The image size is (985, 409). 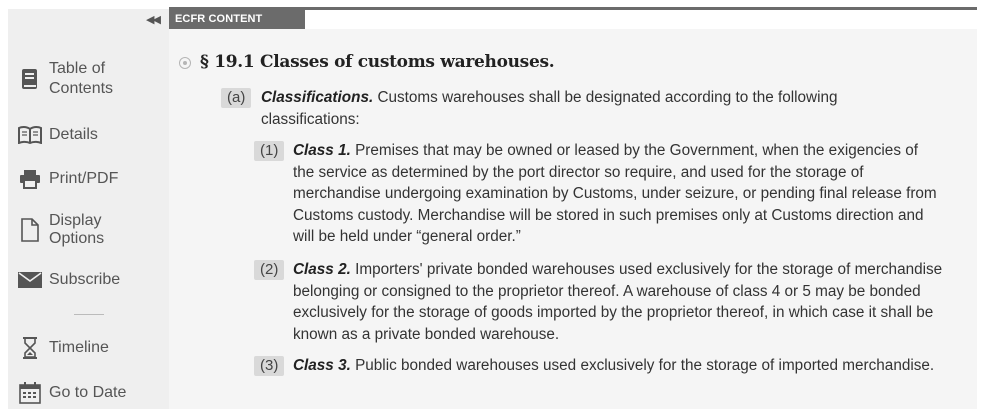 What do you see at coordinates (236, 98) in the screenshot?
I see `paragraph-marker: (a)` at bounding box center [236, 98].